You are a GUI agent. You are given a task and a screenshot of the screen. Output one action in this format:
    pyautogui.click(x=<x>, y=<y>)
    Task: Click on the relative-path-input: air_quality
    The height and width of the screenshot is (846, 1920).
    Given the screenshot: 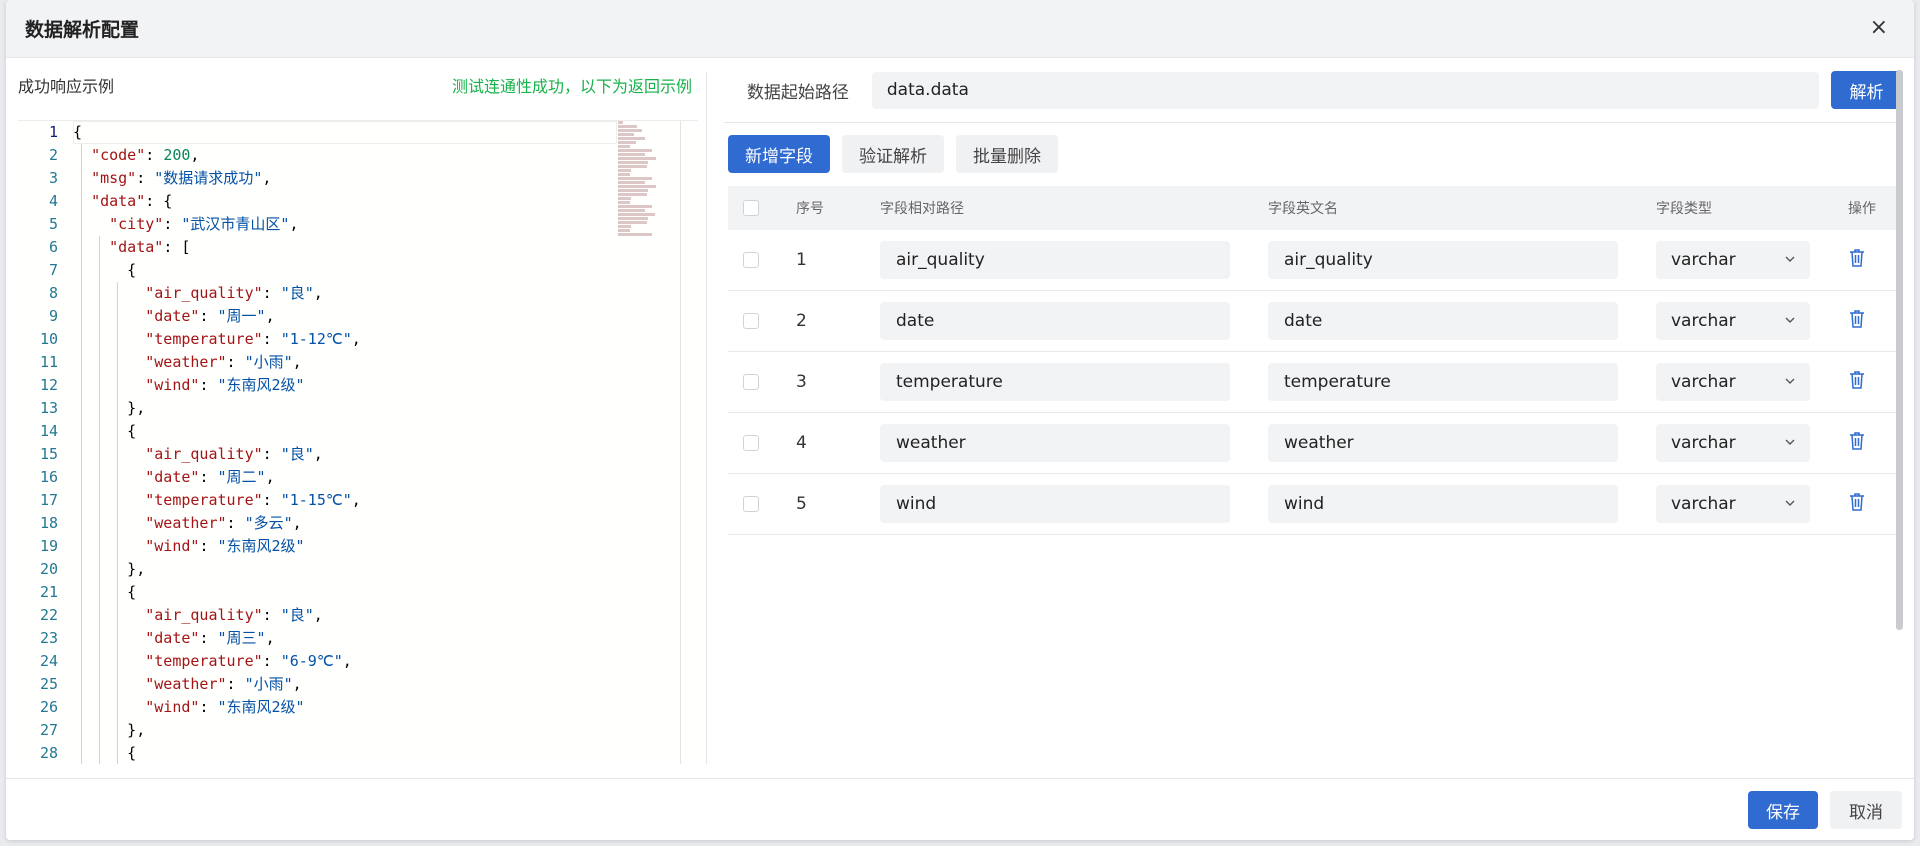 What is the action you would take?
    pyautogui.click(x=1055, y=260)
    